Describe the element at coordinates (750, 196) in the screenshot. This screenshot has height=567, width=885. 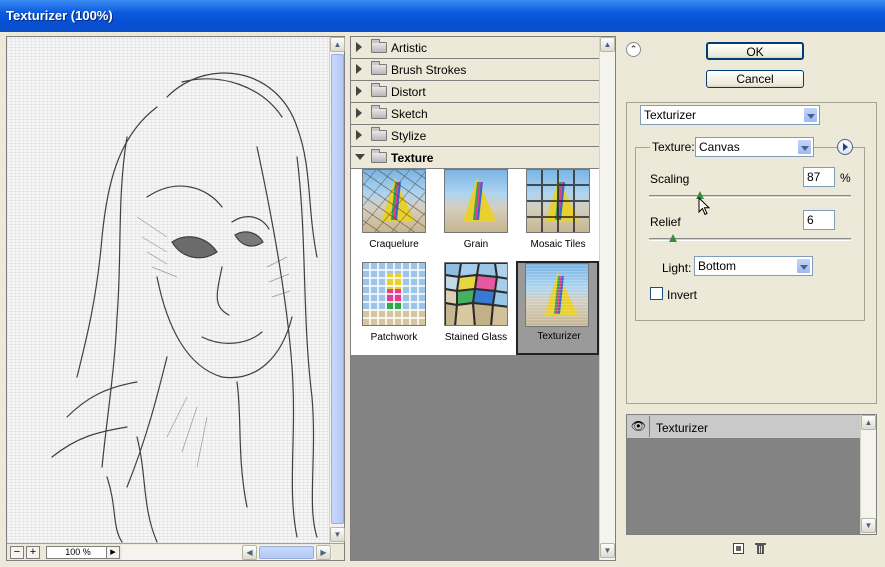
I see `scaling-slider-track` at that location.